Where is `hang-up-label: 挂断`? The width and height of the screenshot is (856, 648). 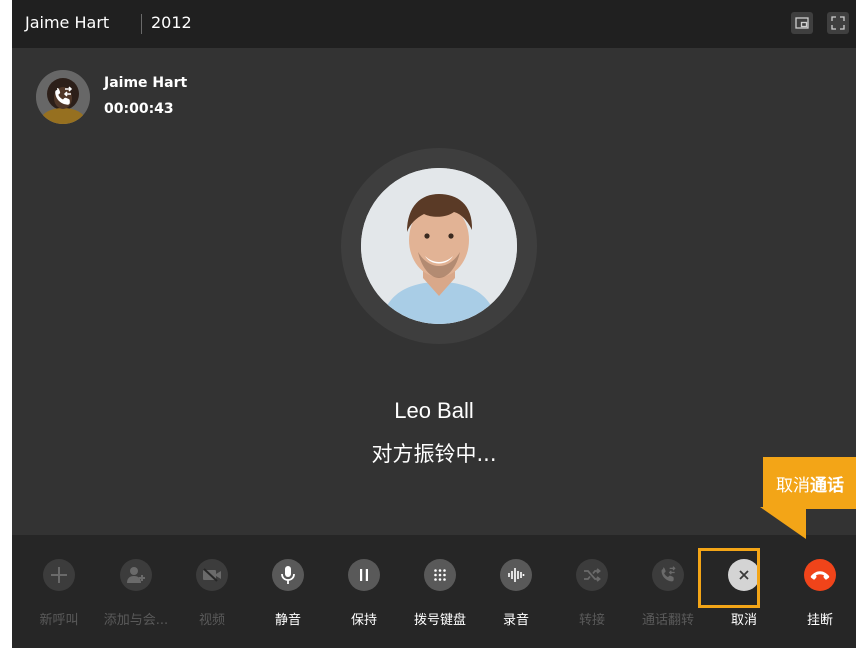
hang-up-label: 挂断 is located at coordinates (819, 620).